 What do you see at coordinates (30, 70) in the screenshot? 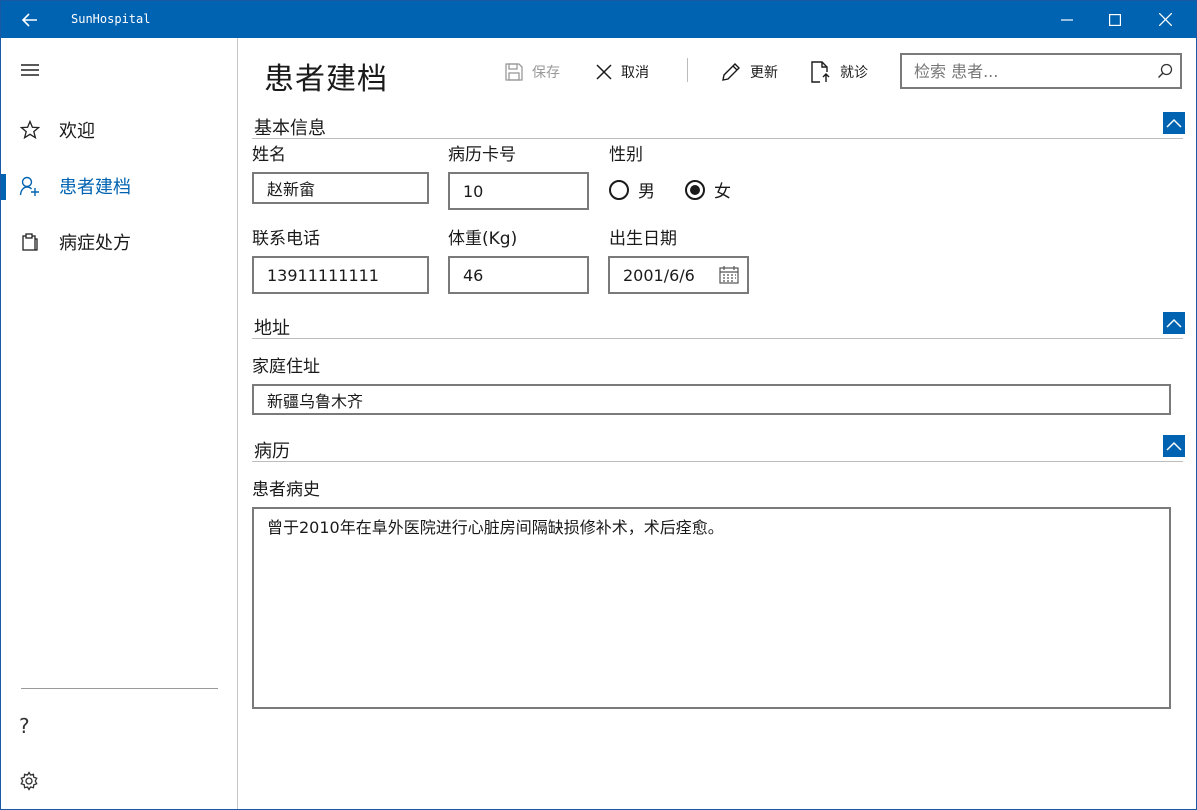
I see `hamburger-icon` at bounding box center [30, 70].